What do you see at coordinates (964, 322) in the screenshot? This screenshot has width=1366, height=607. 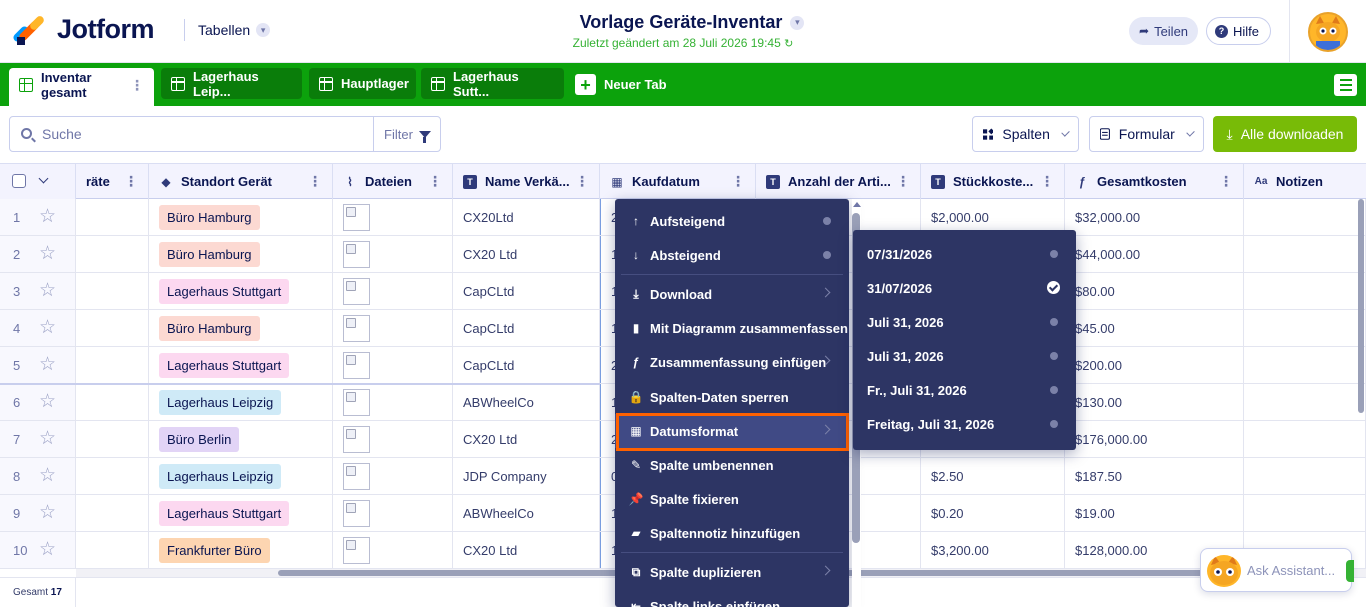 I see `date-format-option: Juli 31, 2026` at bounding box center [964, 322].